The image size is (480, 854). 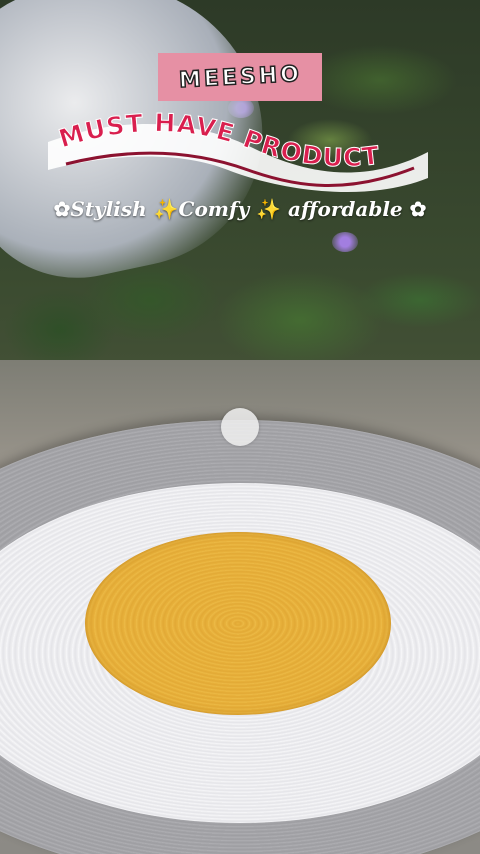 I want to click on promo-banner: MUST HAVE PRODUCT, so click(x=238, y=153).